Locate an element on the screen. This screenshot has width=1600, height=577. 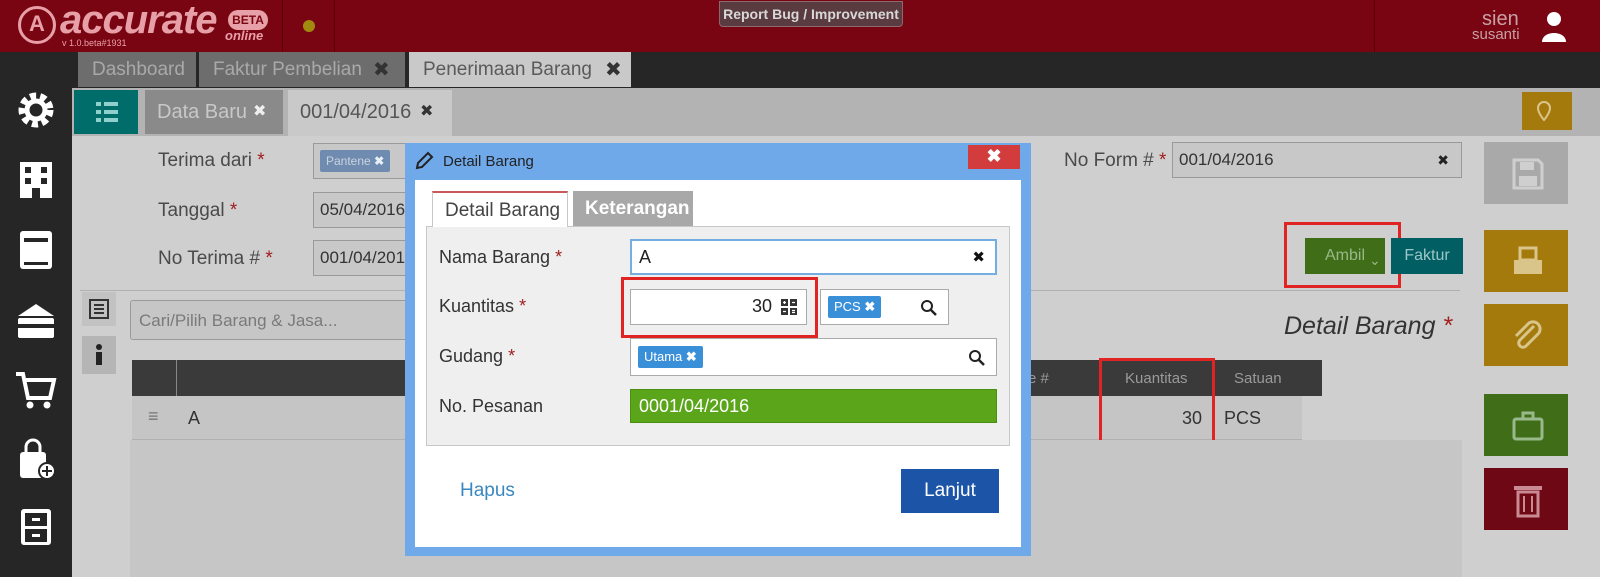
tools-button is located at coordinates (1526, 425).